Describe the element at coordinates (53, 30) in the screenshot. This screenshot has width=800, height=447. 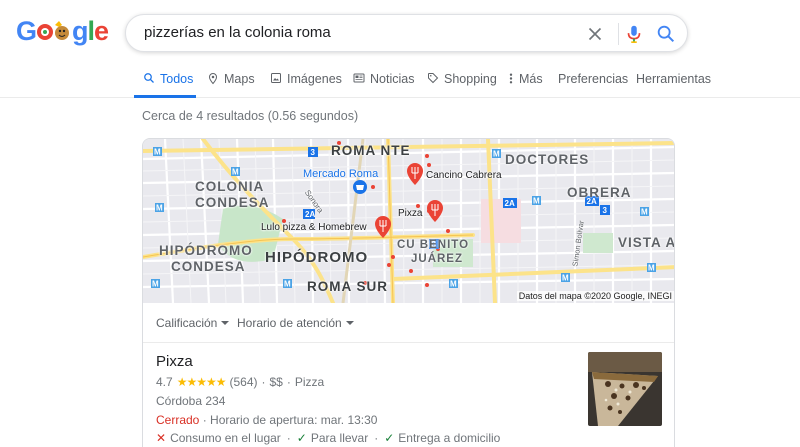
I see `doodle-icon` at that location.